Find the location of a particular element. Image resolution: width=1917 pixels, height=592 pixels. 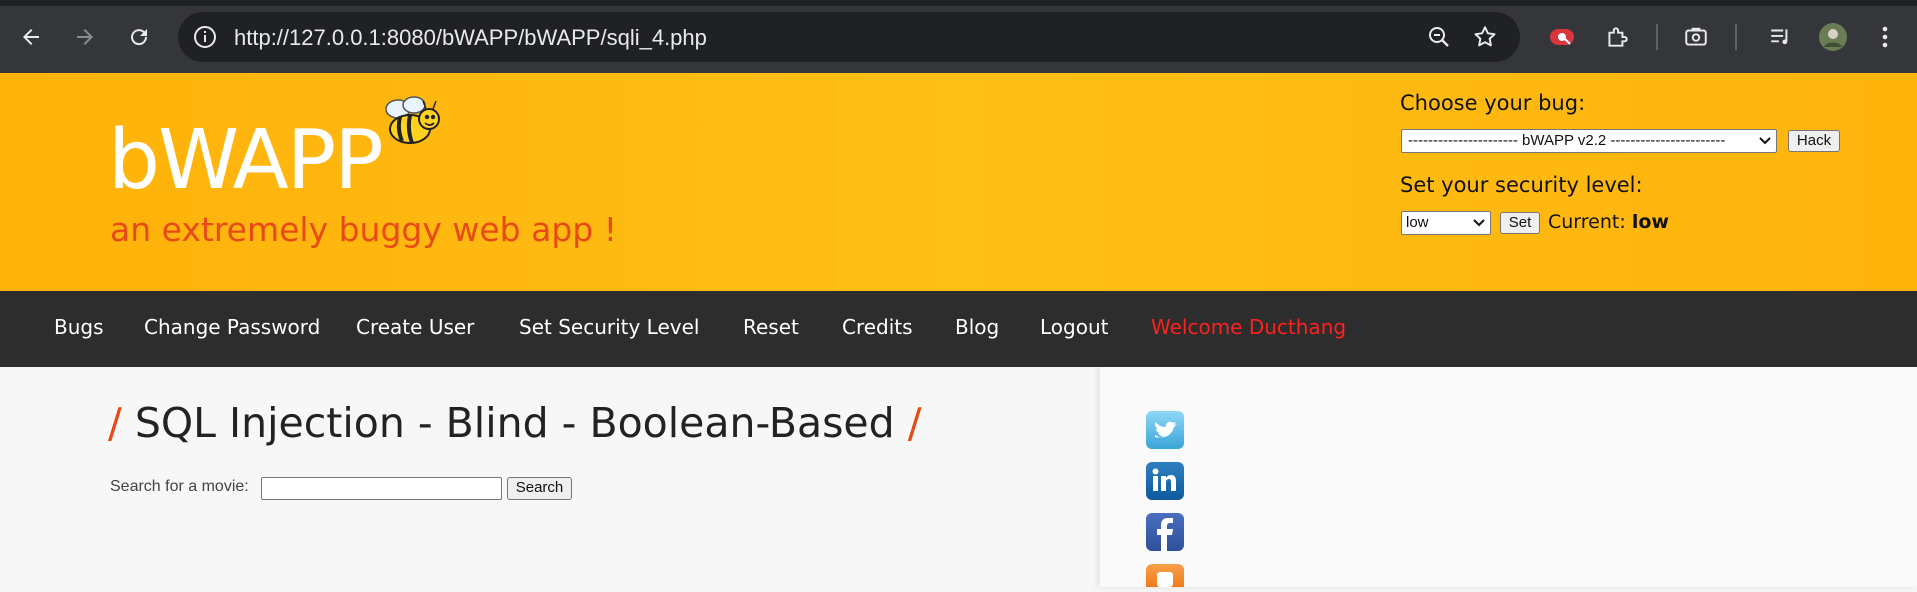

hack-button: Hack is located at coordinates (1814, 141).